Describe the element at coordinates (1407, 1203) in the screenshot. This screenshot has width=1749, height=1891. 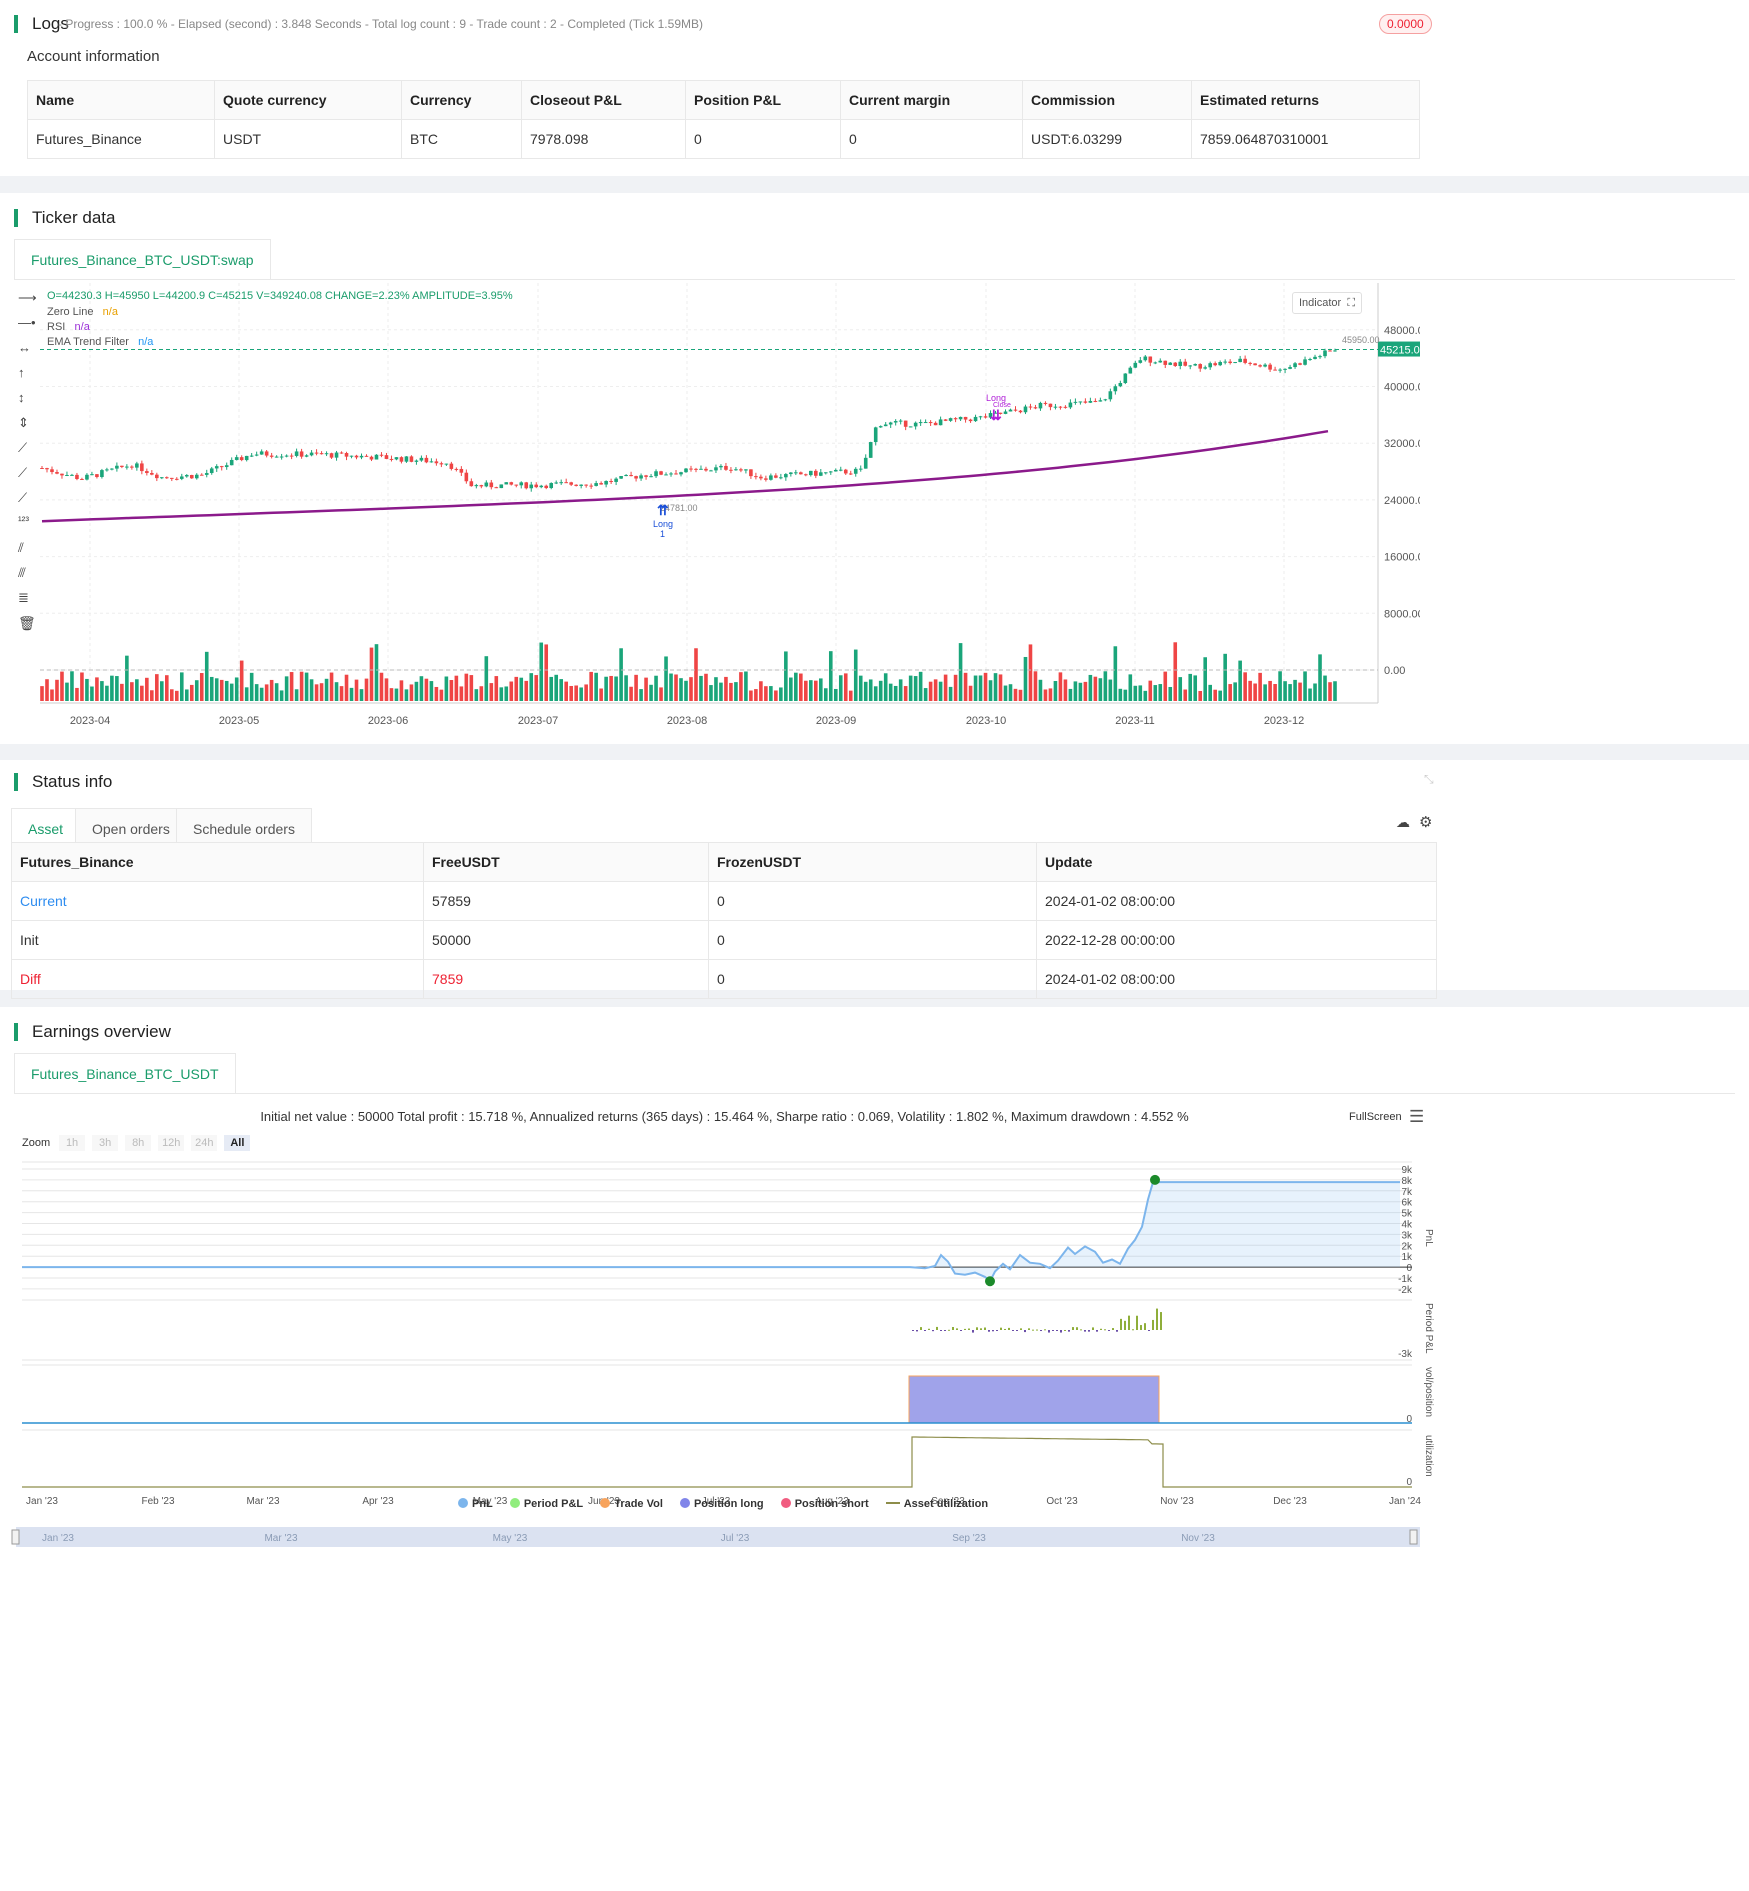
I see `pnl-tick-label: 6k` at that location.